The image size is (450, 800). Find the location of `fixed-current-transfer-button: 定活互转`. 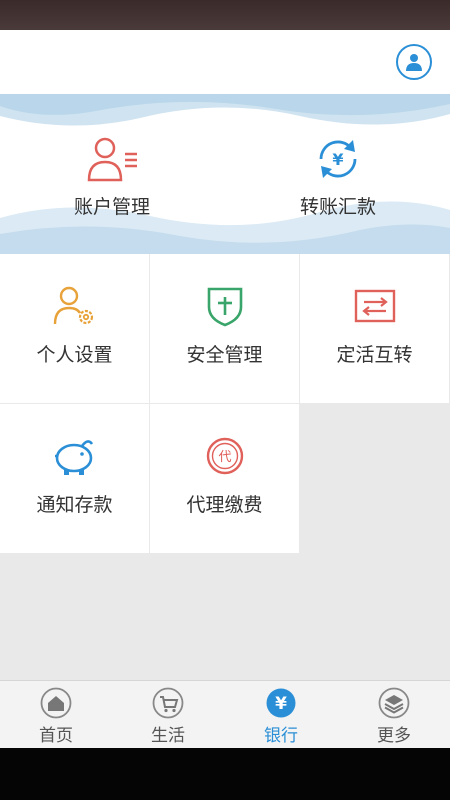

fixed-current-transfer-button: 定活互转 is located at coordinates (374, 328).